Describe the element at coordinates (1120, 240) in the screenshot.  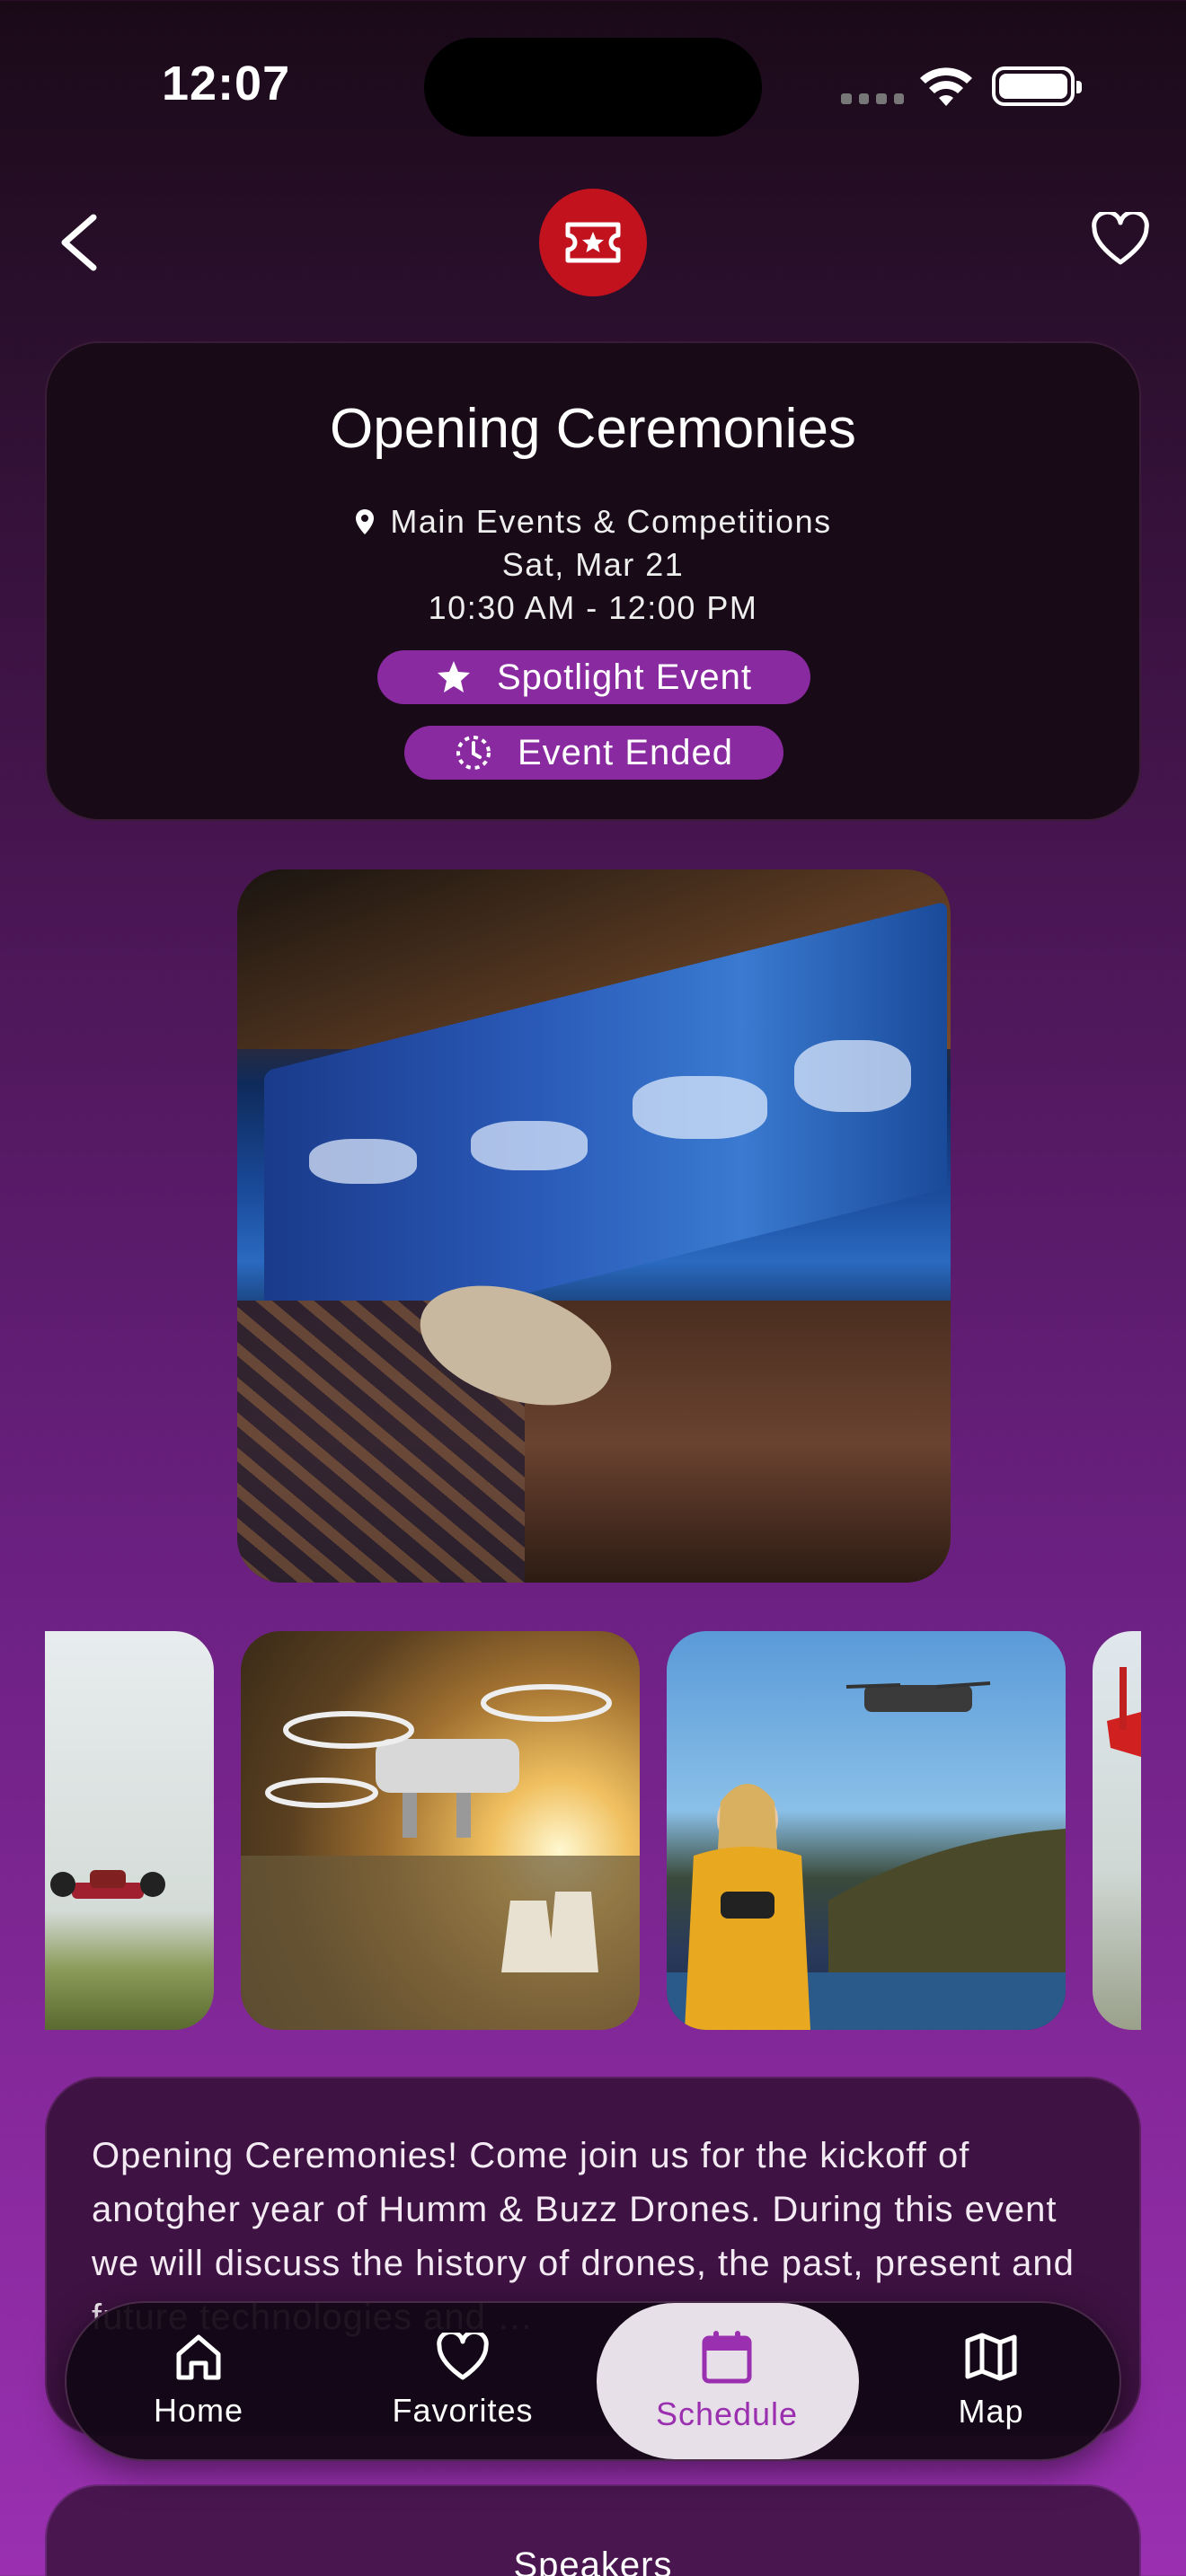
I see `favorite-heart-icon` at that location.